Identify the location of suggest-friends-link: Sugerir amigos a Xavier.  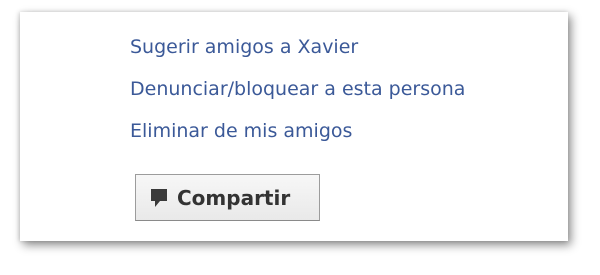
(244, 47).